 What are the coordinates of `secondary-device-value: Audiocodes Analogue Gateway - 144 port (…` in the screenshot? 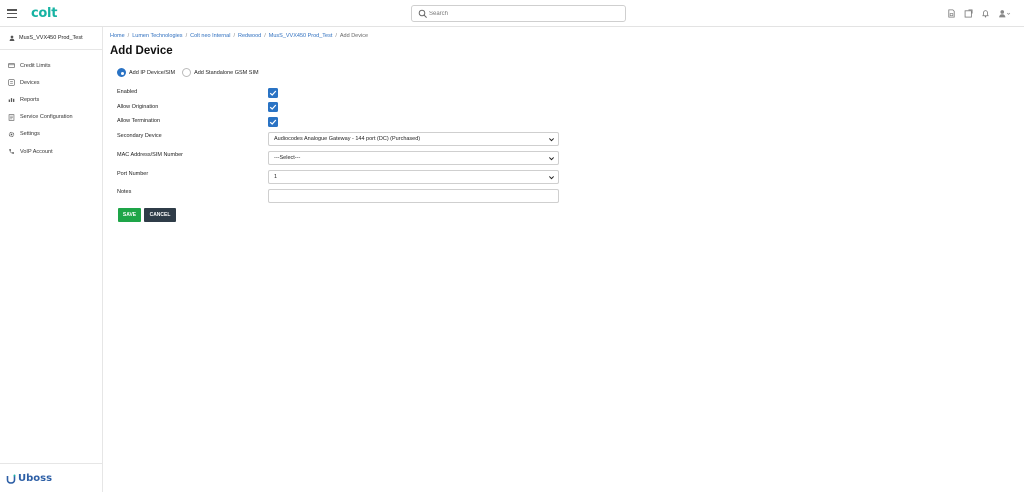 It's located at (347, 139).